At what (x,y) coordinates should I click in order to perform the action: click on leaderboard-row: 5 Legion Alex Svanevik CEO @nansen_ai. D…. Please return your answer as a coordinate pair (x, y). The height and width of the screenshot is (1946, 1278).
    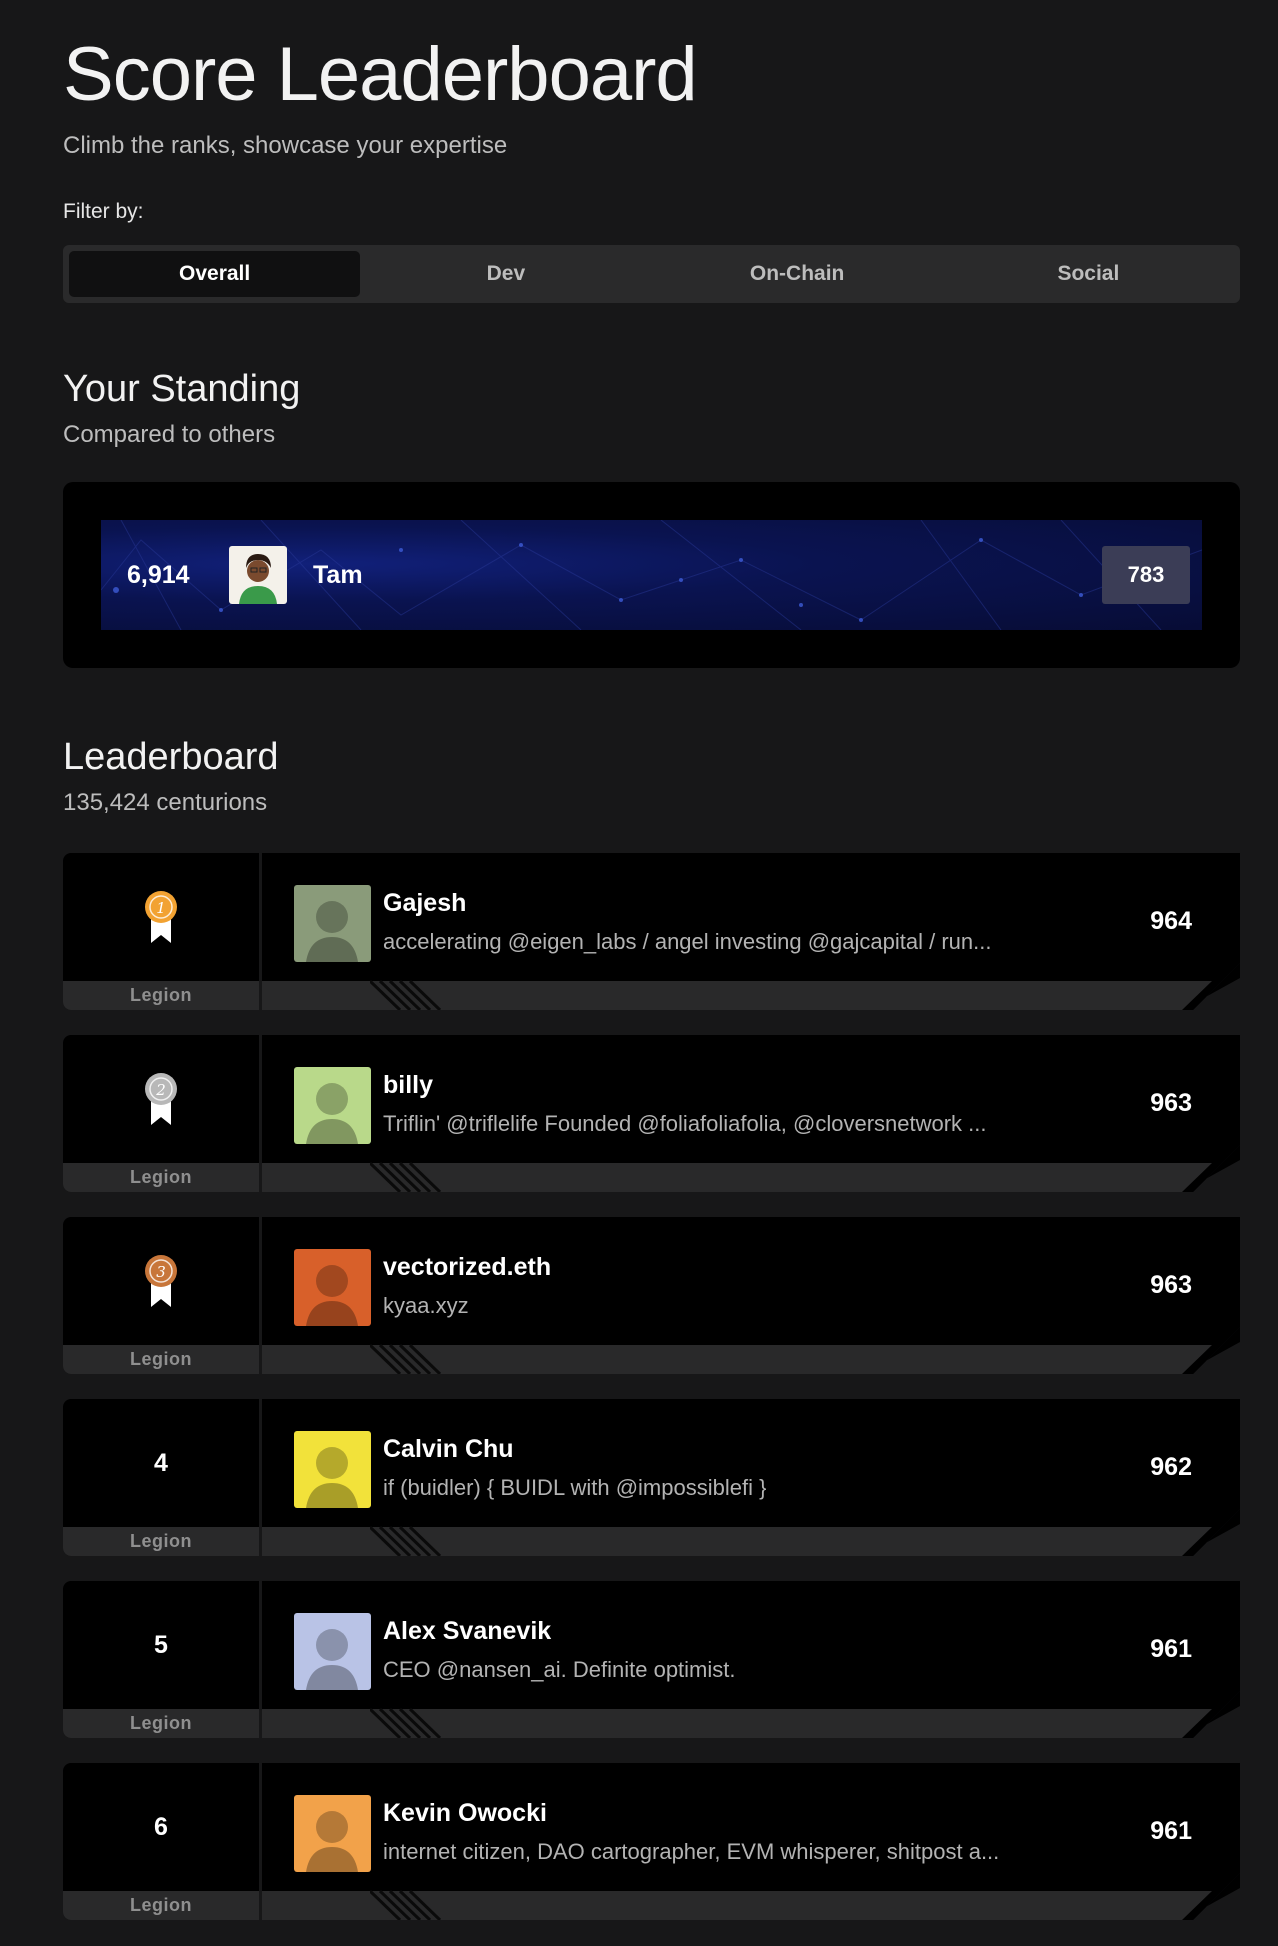
    Looking at the image, I should click on (651, 1659).